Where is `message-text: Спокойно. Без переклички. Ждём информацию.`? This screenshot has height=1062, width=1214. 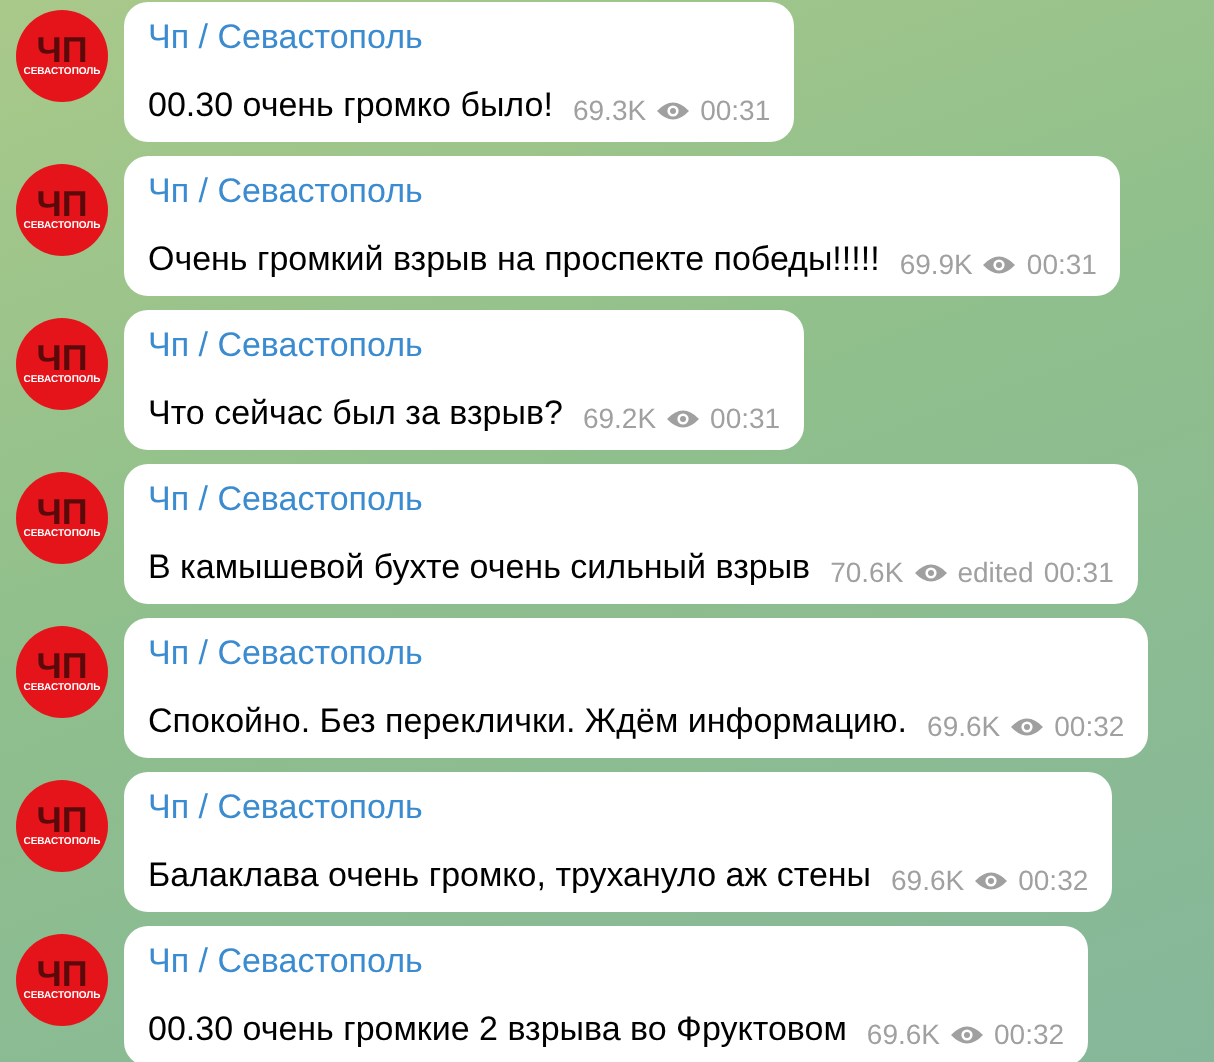
message-text: Спокойно. Без переклички. Ждём информацию. is located at coordinates (528, 722).